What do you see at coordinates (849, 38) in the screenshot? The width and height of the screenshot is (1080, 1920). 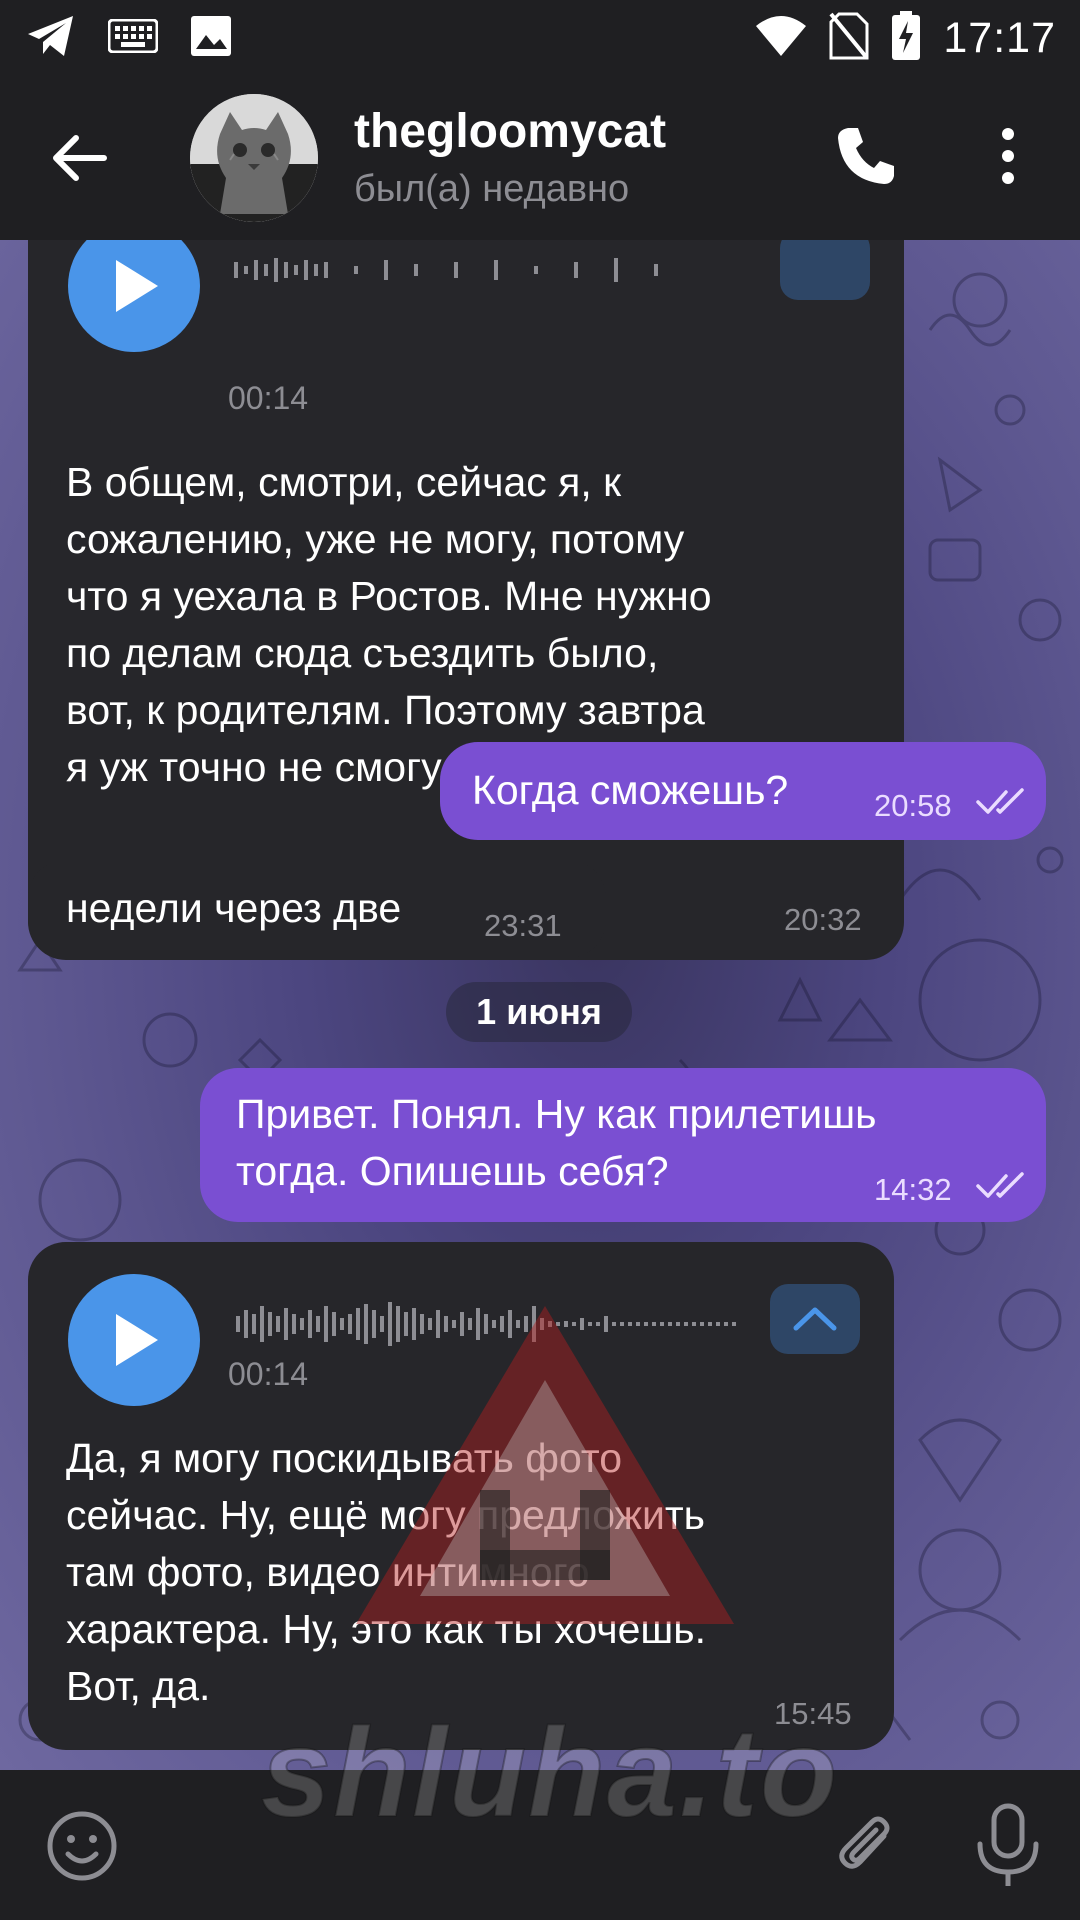 I see `no-sim-icon` at bounding box center [849, 38].